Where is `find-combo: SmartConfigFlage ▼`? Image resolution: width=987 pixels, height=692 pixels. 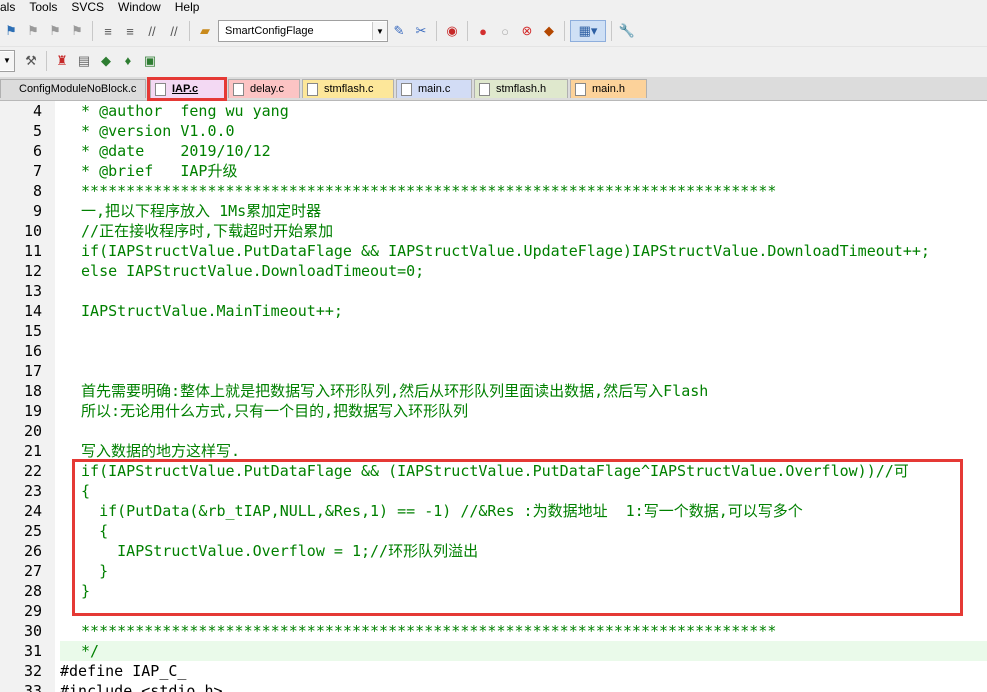
find-combo: SmartConfigFlage ▼ is located at coordinates (303, 31).